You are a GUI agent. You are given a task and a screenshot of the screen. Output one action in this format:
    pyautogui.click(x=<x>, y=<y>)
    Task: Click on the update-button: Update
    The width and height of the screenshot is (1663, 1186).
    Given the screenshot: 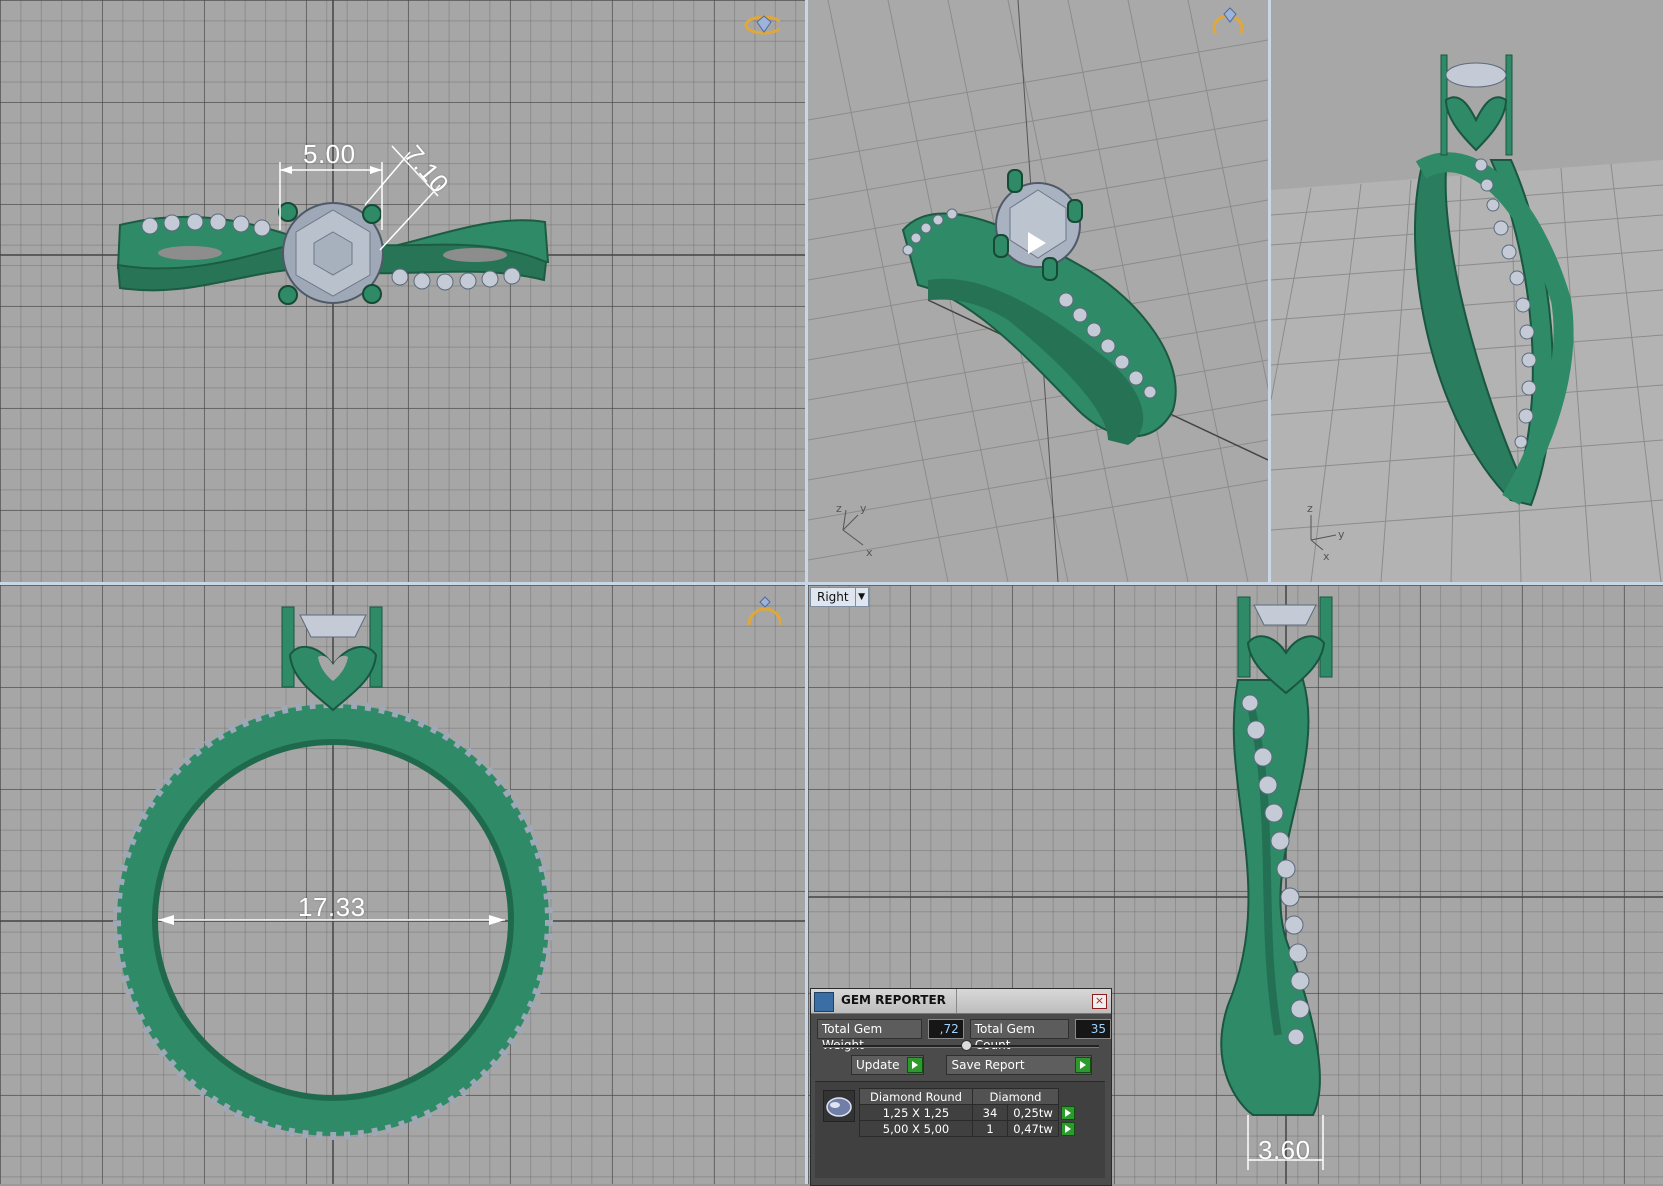 What is the action you would take?
    pyautogui.click(x=888, y=1065)
    